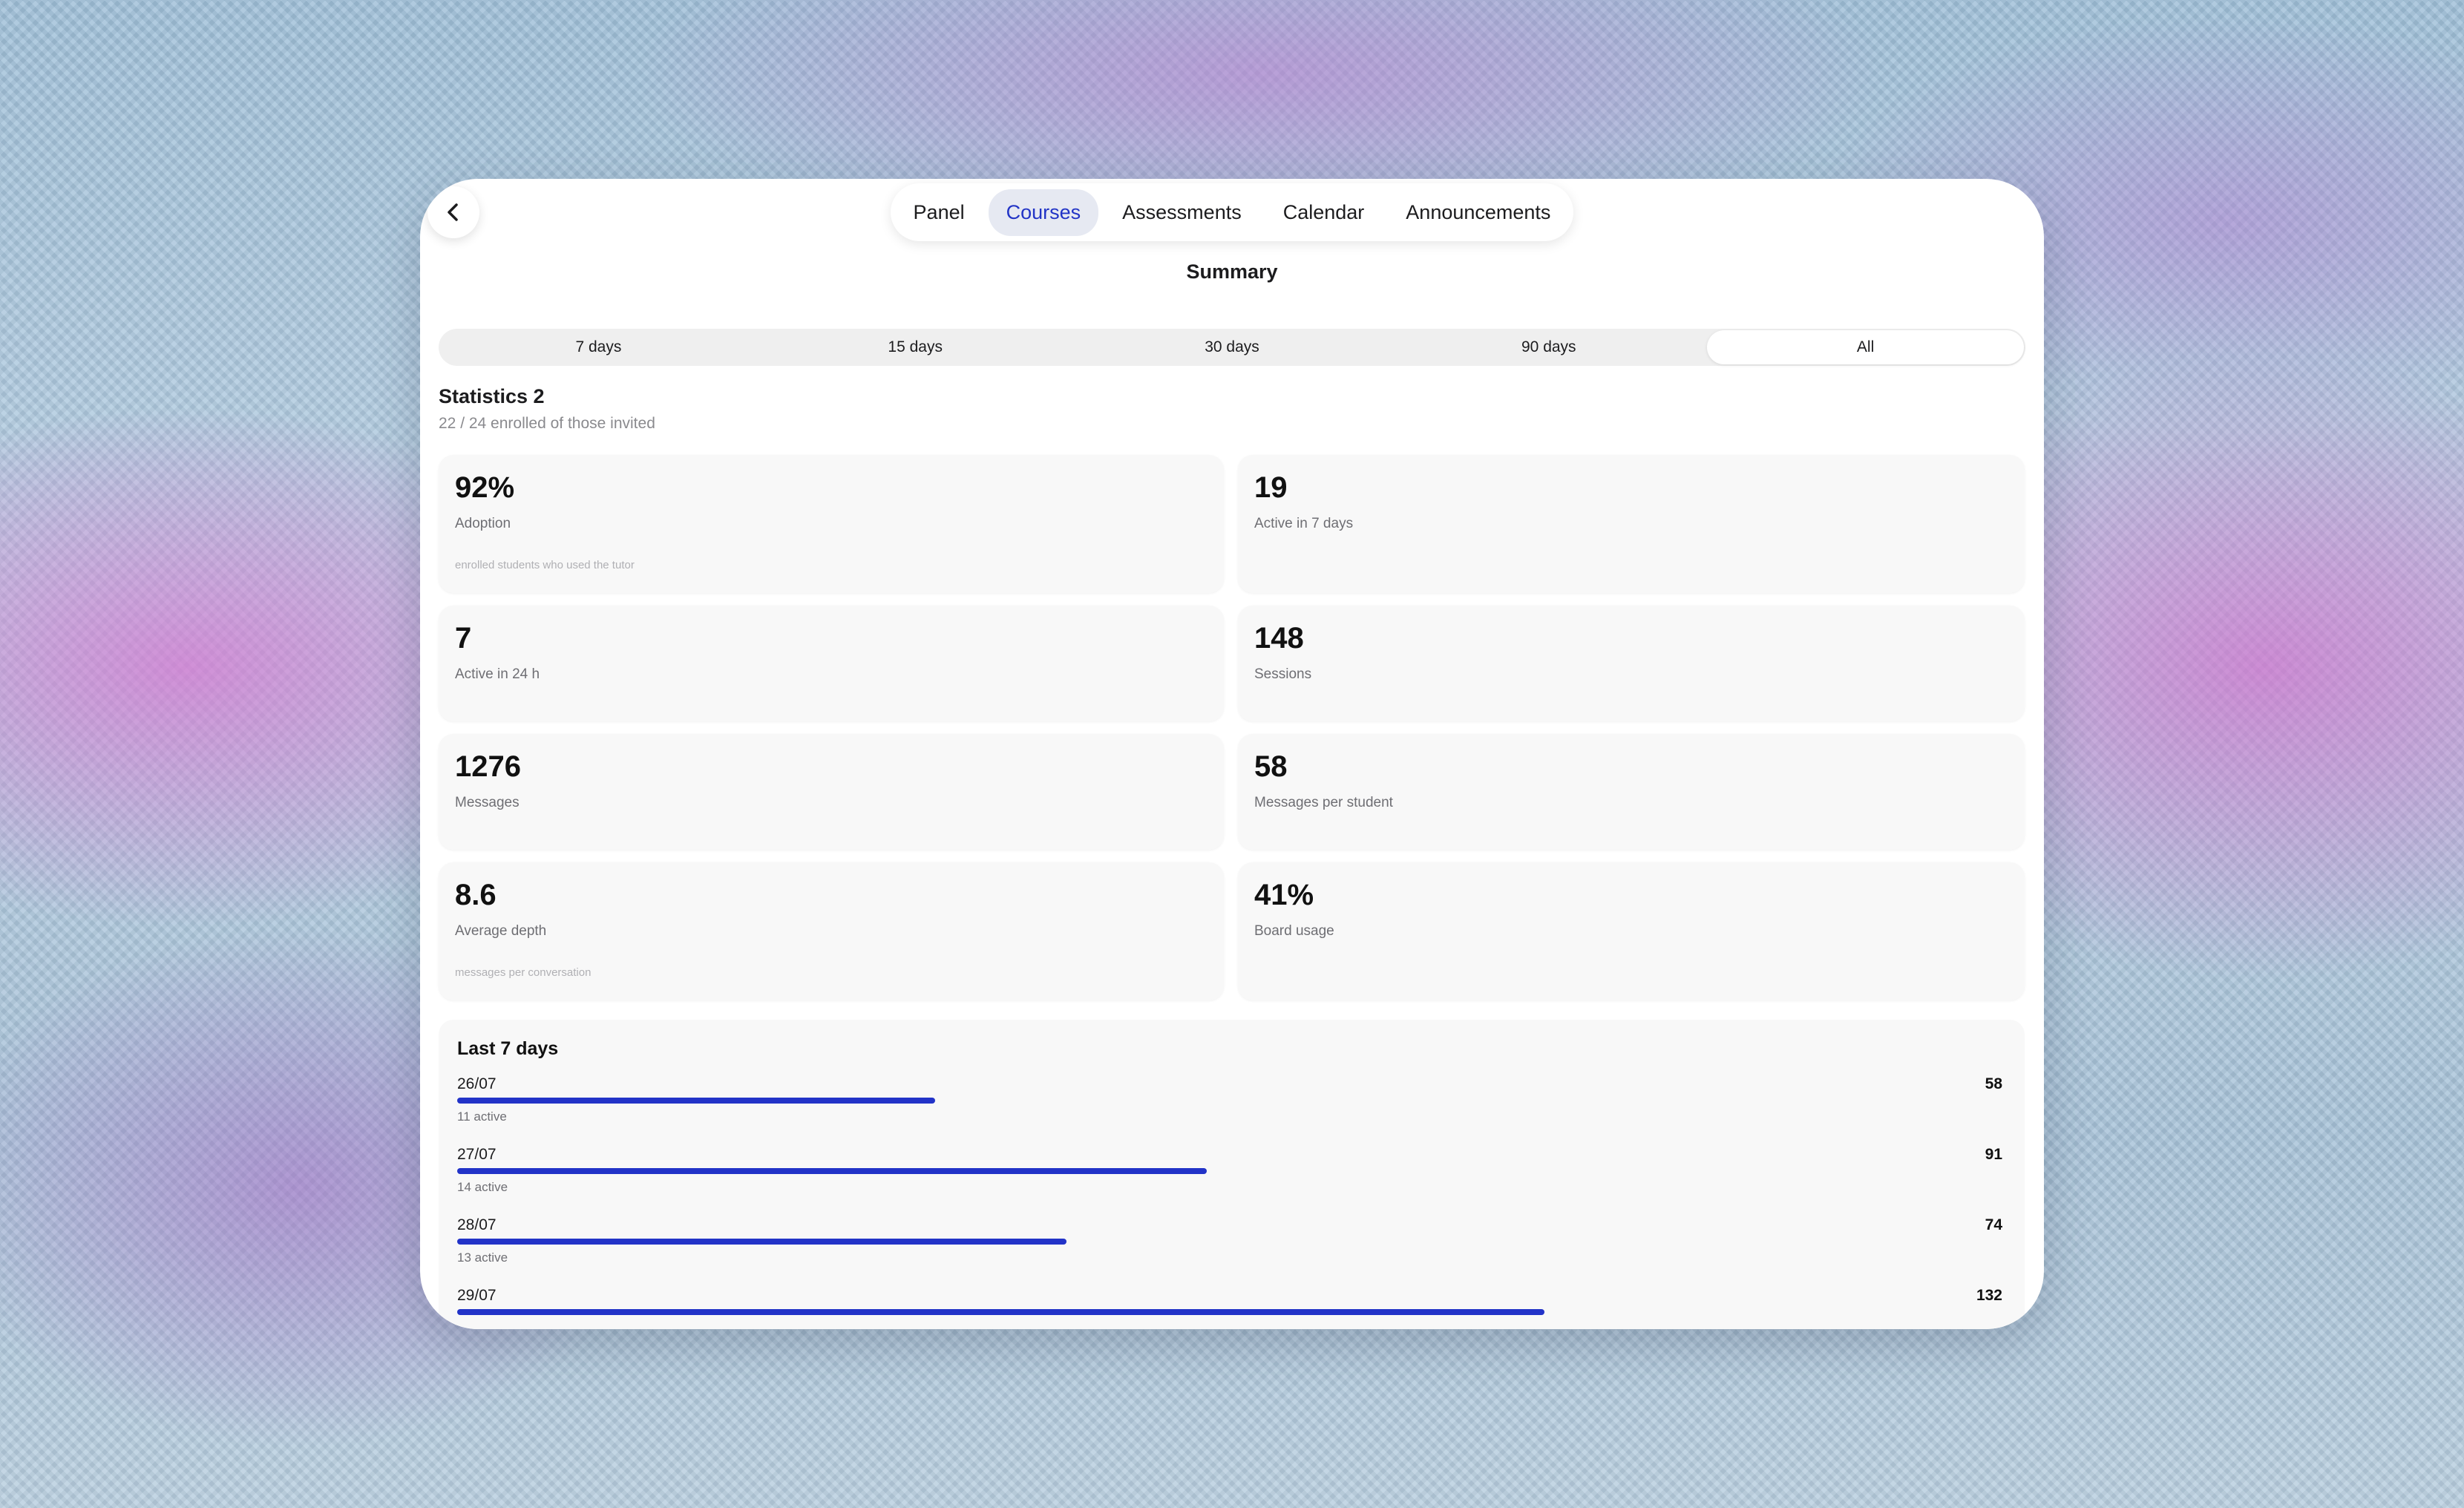 This screenshot has width=2464, height=1508. I want to click on chevron-left-icon, so click(453, 212).